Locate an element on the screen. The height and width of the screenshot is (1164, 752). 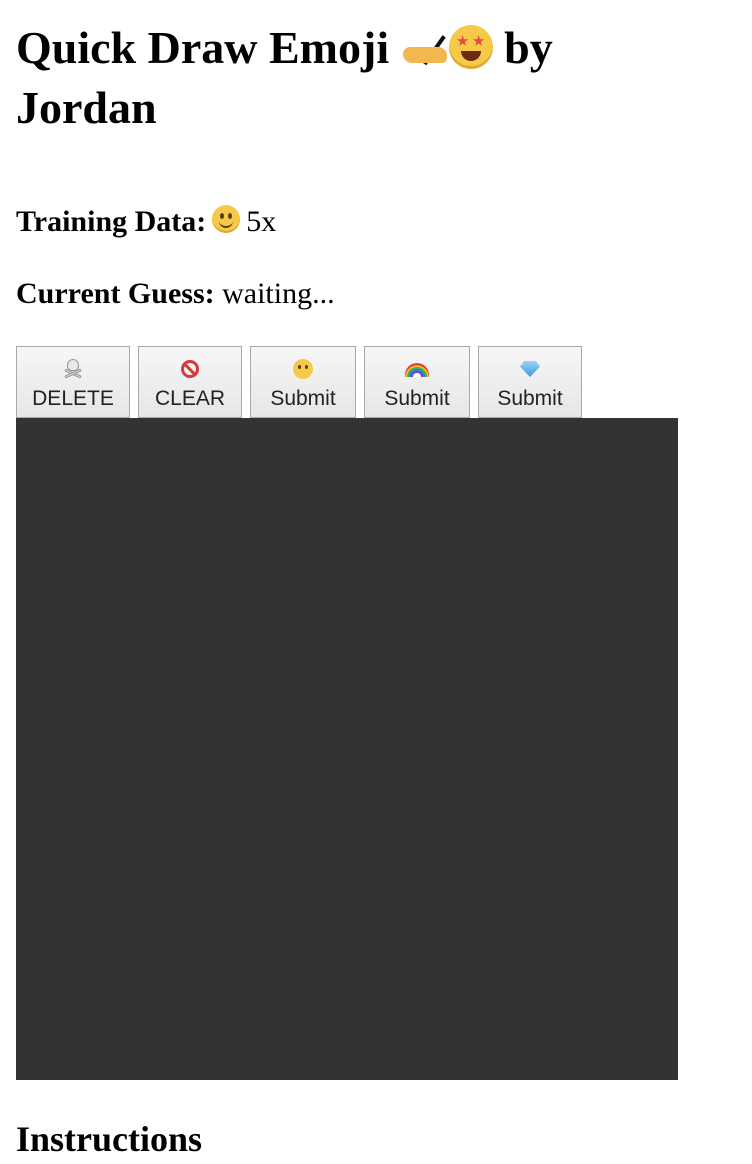
skull-crossbones-icon is located at coordinates (73, 369).